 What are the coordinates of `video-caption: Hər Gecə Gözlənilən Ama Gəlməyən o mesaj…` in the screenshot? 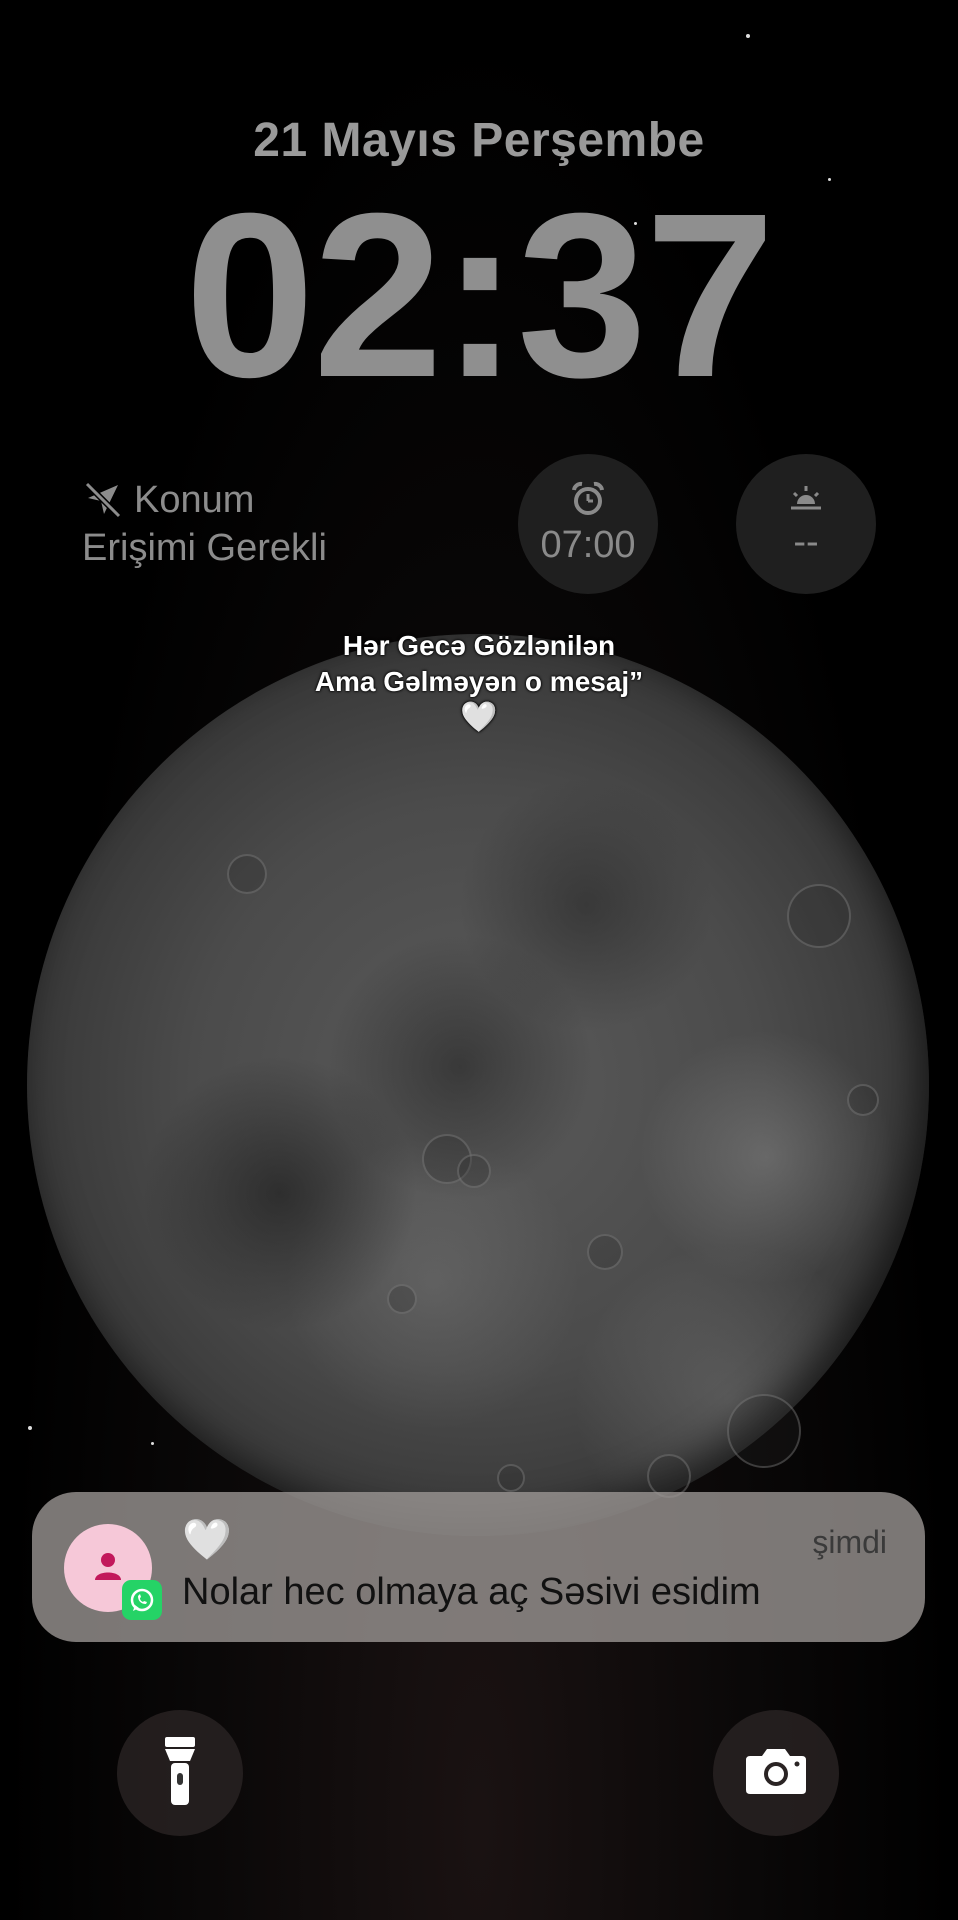 It's located at (479, 682).